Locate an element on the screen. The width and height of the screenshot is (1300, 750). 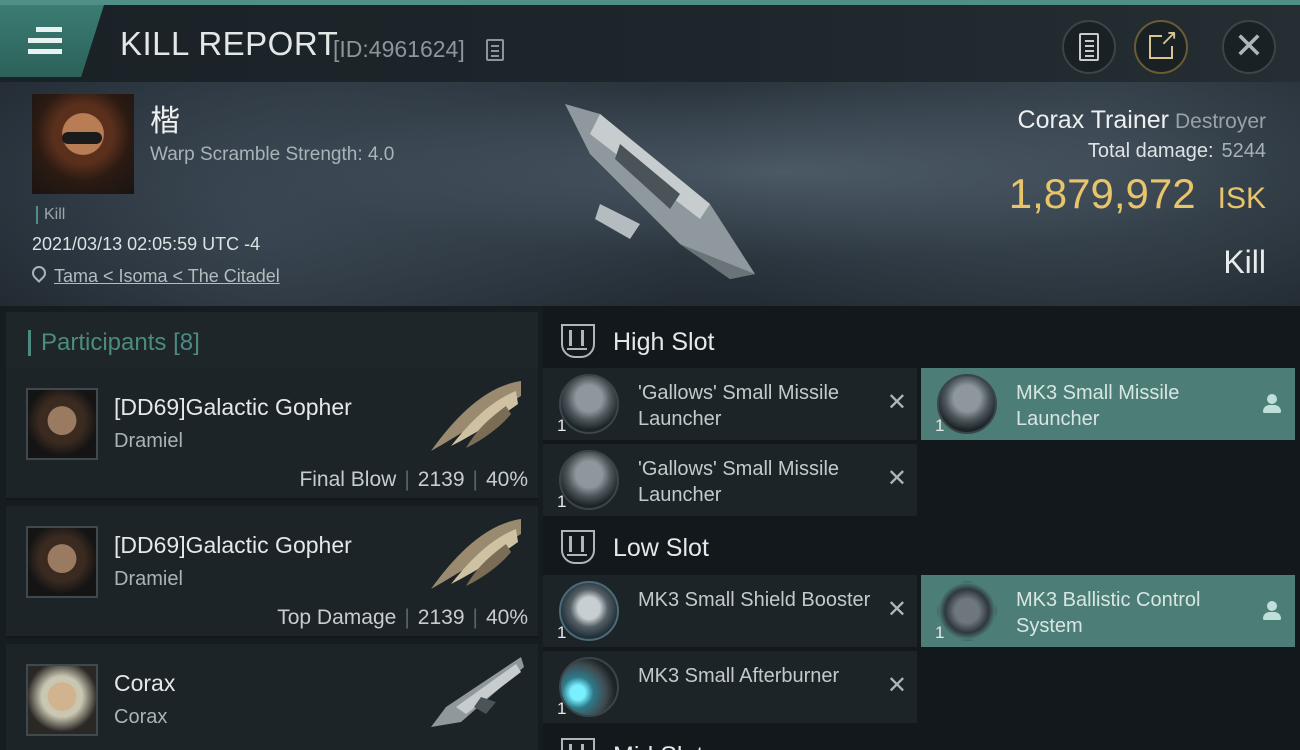
total-damage: Total damage: 5244 is located at coordinates (1177, 151).